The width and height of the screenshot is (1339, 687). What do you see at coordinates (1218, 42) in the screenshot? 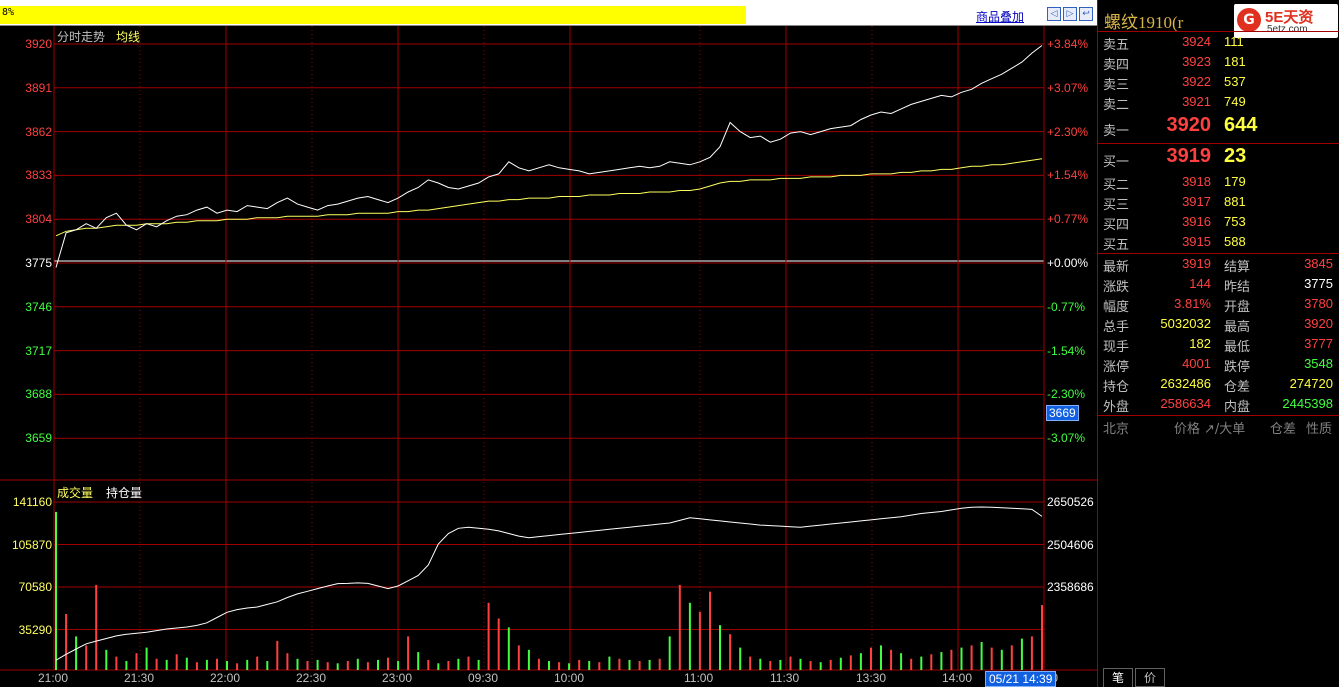
I see `ask-row: 卖五 3924 111` at bounding box center [1218, 42].